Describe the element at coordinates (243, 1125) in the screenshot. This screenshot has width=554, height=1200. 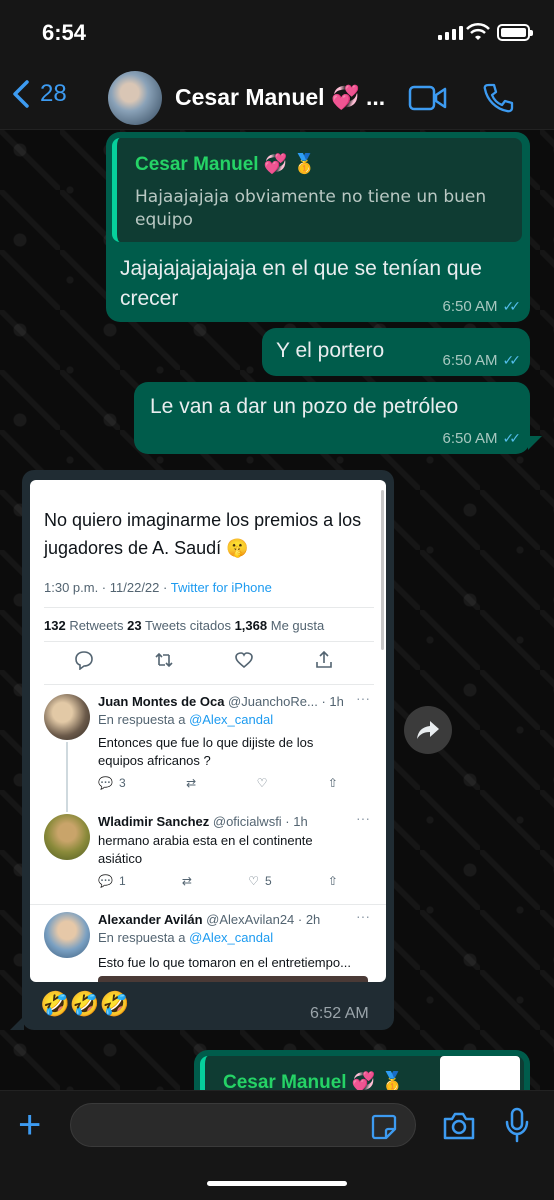
I see `message-input` at that location.